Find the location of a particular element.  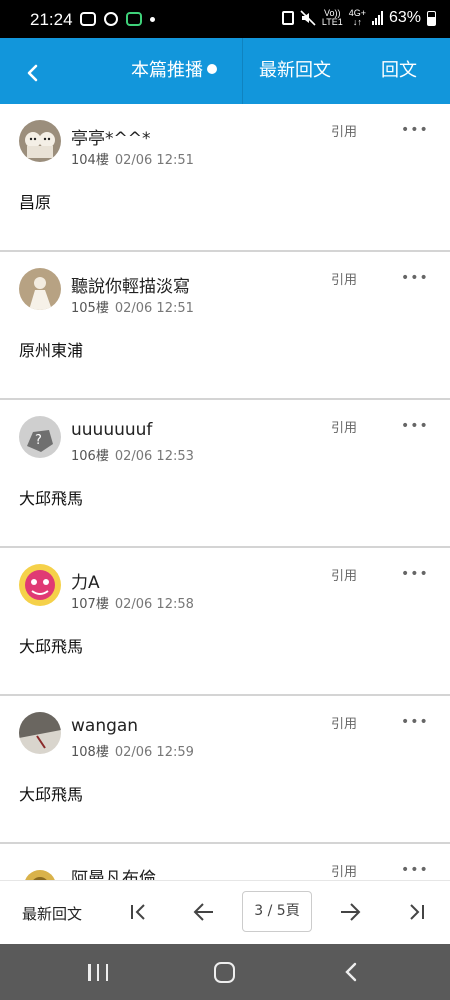

tab-reply-label: 回文 is located at coordinates (399, 70).